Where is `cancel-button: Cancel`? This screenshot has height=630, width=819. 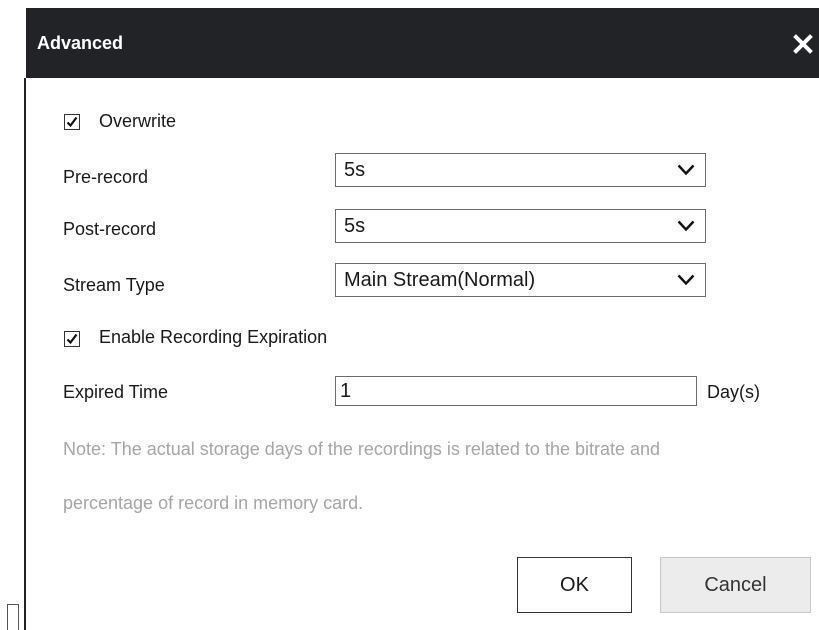 cancel-button: Cancel is located at coordinates (735, 585).